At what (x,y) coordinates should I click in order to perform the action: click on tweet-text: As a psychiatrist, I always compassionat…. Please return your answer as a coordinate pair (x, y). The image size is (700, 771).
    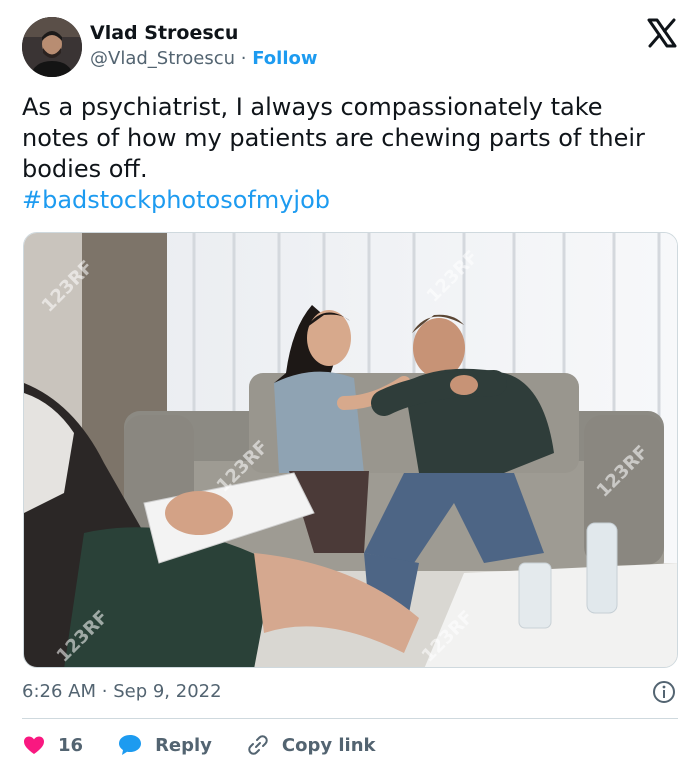
    Looking at the image, I should click on (347, 154).